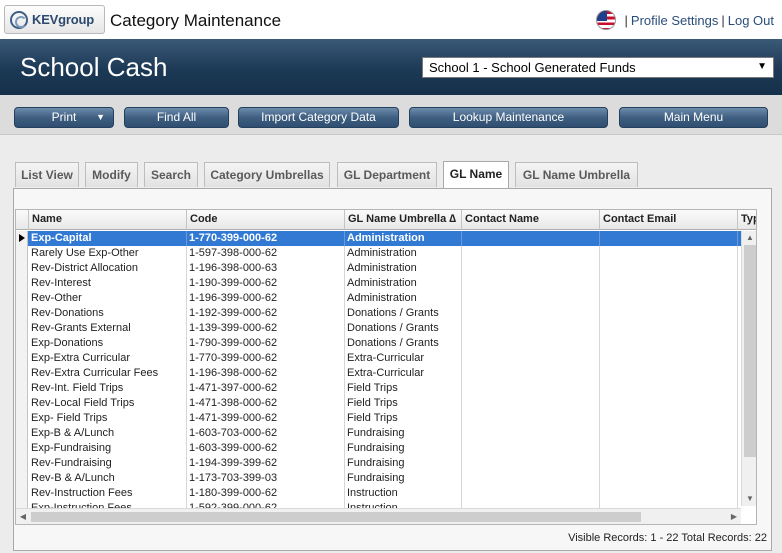  I want to click on cell-name: Rev-District Allocation, so click(108, 268).